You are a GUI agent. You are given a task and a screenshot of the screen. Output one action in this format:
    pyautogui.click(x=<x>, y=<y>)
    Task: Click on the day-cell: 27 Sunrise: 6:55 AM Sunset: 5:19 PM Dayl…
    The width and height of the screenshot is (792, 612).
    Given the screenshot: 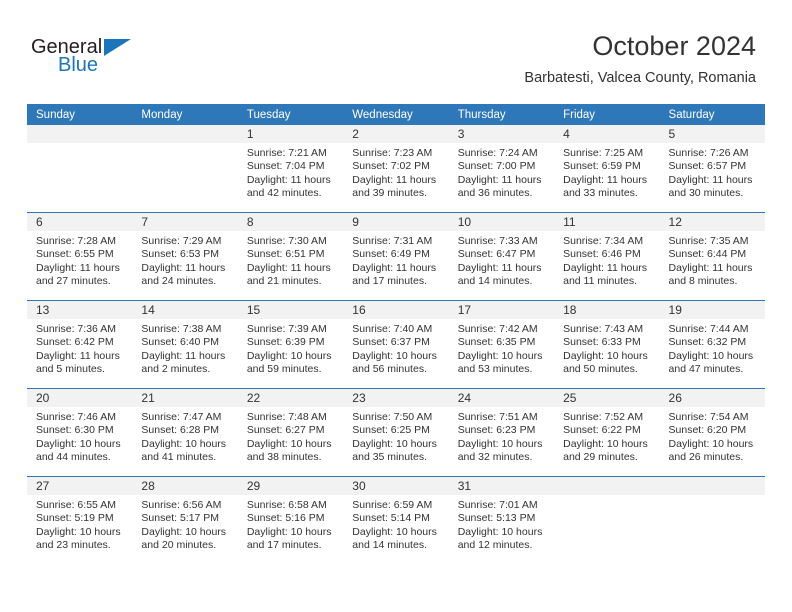 What is the action you would take?
    pyautogui.click(x=80, y=520)
    